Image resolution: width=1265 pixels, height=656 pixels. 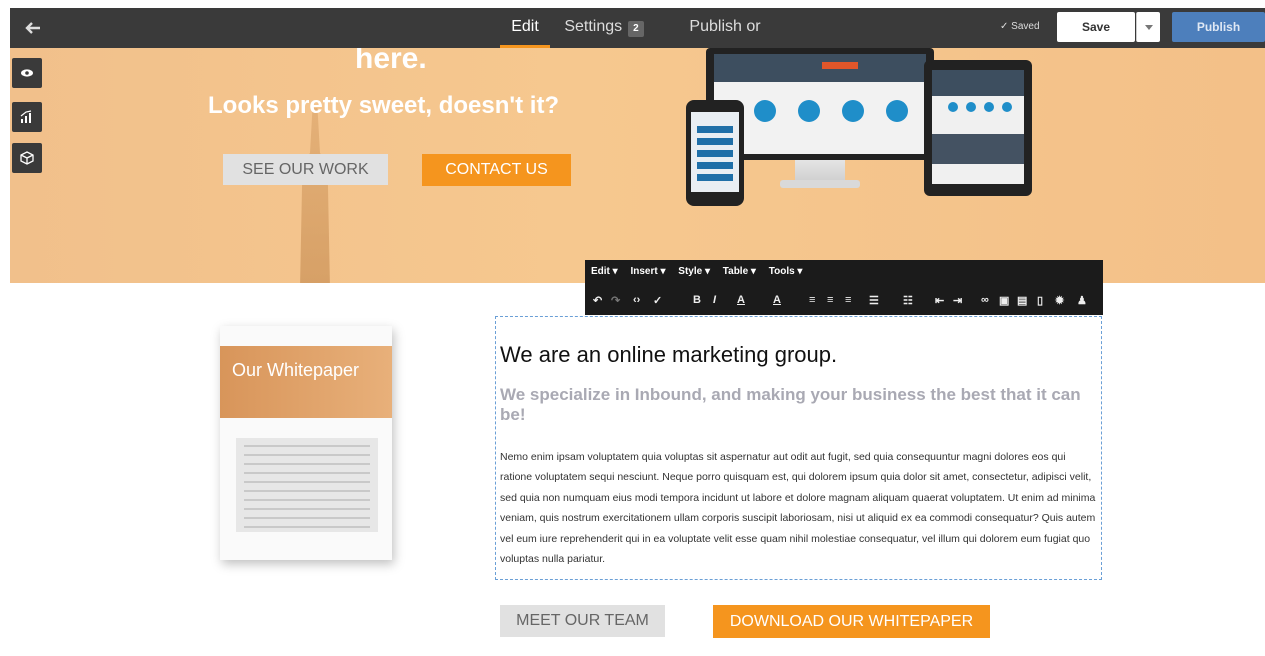 I want to click on monitor-stand, so click(x=820, y=171).